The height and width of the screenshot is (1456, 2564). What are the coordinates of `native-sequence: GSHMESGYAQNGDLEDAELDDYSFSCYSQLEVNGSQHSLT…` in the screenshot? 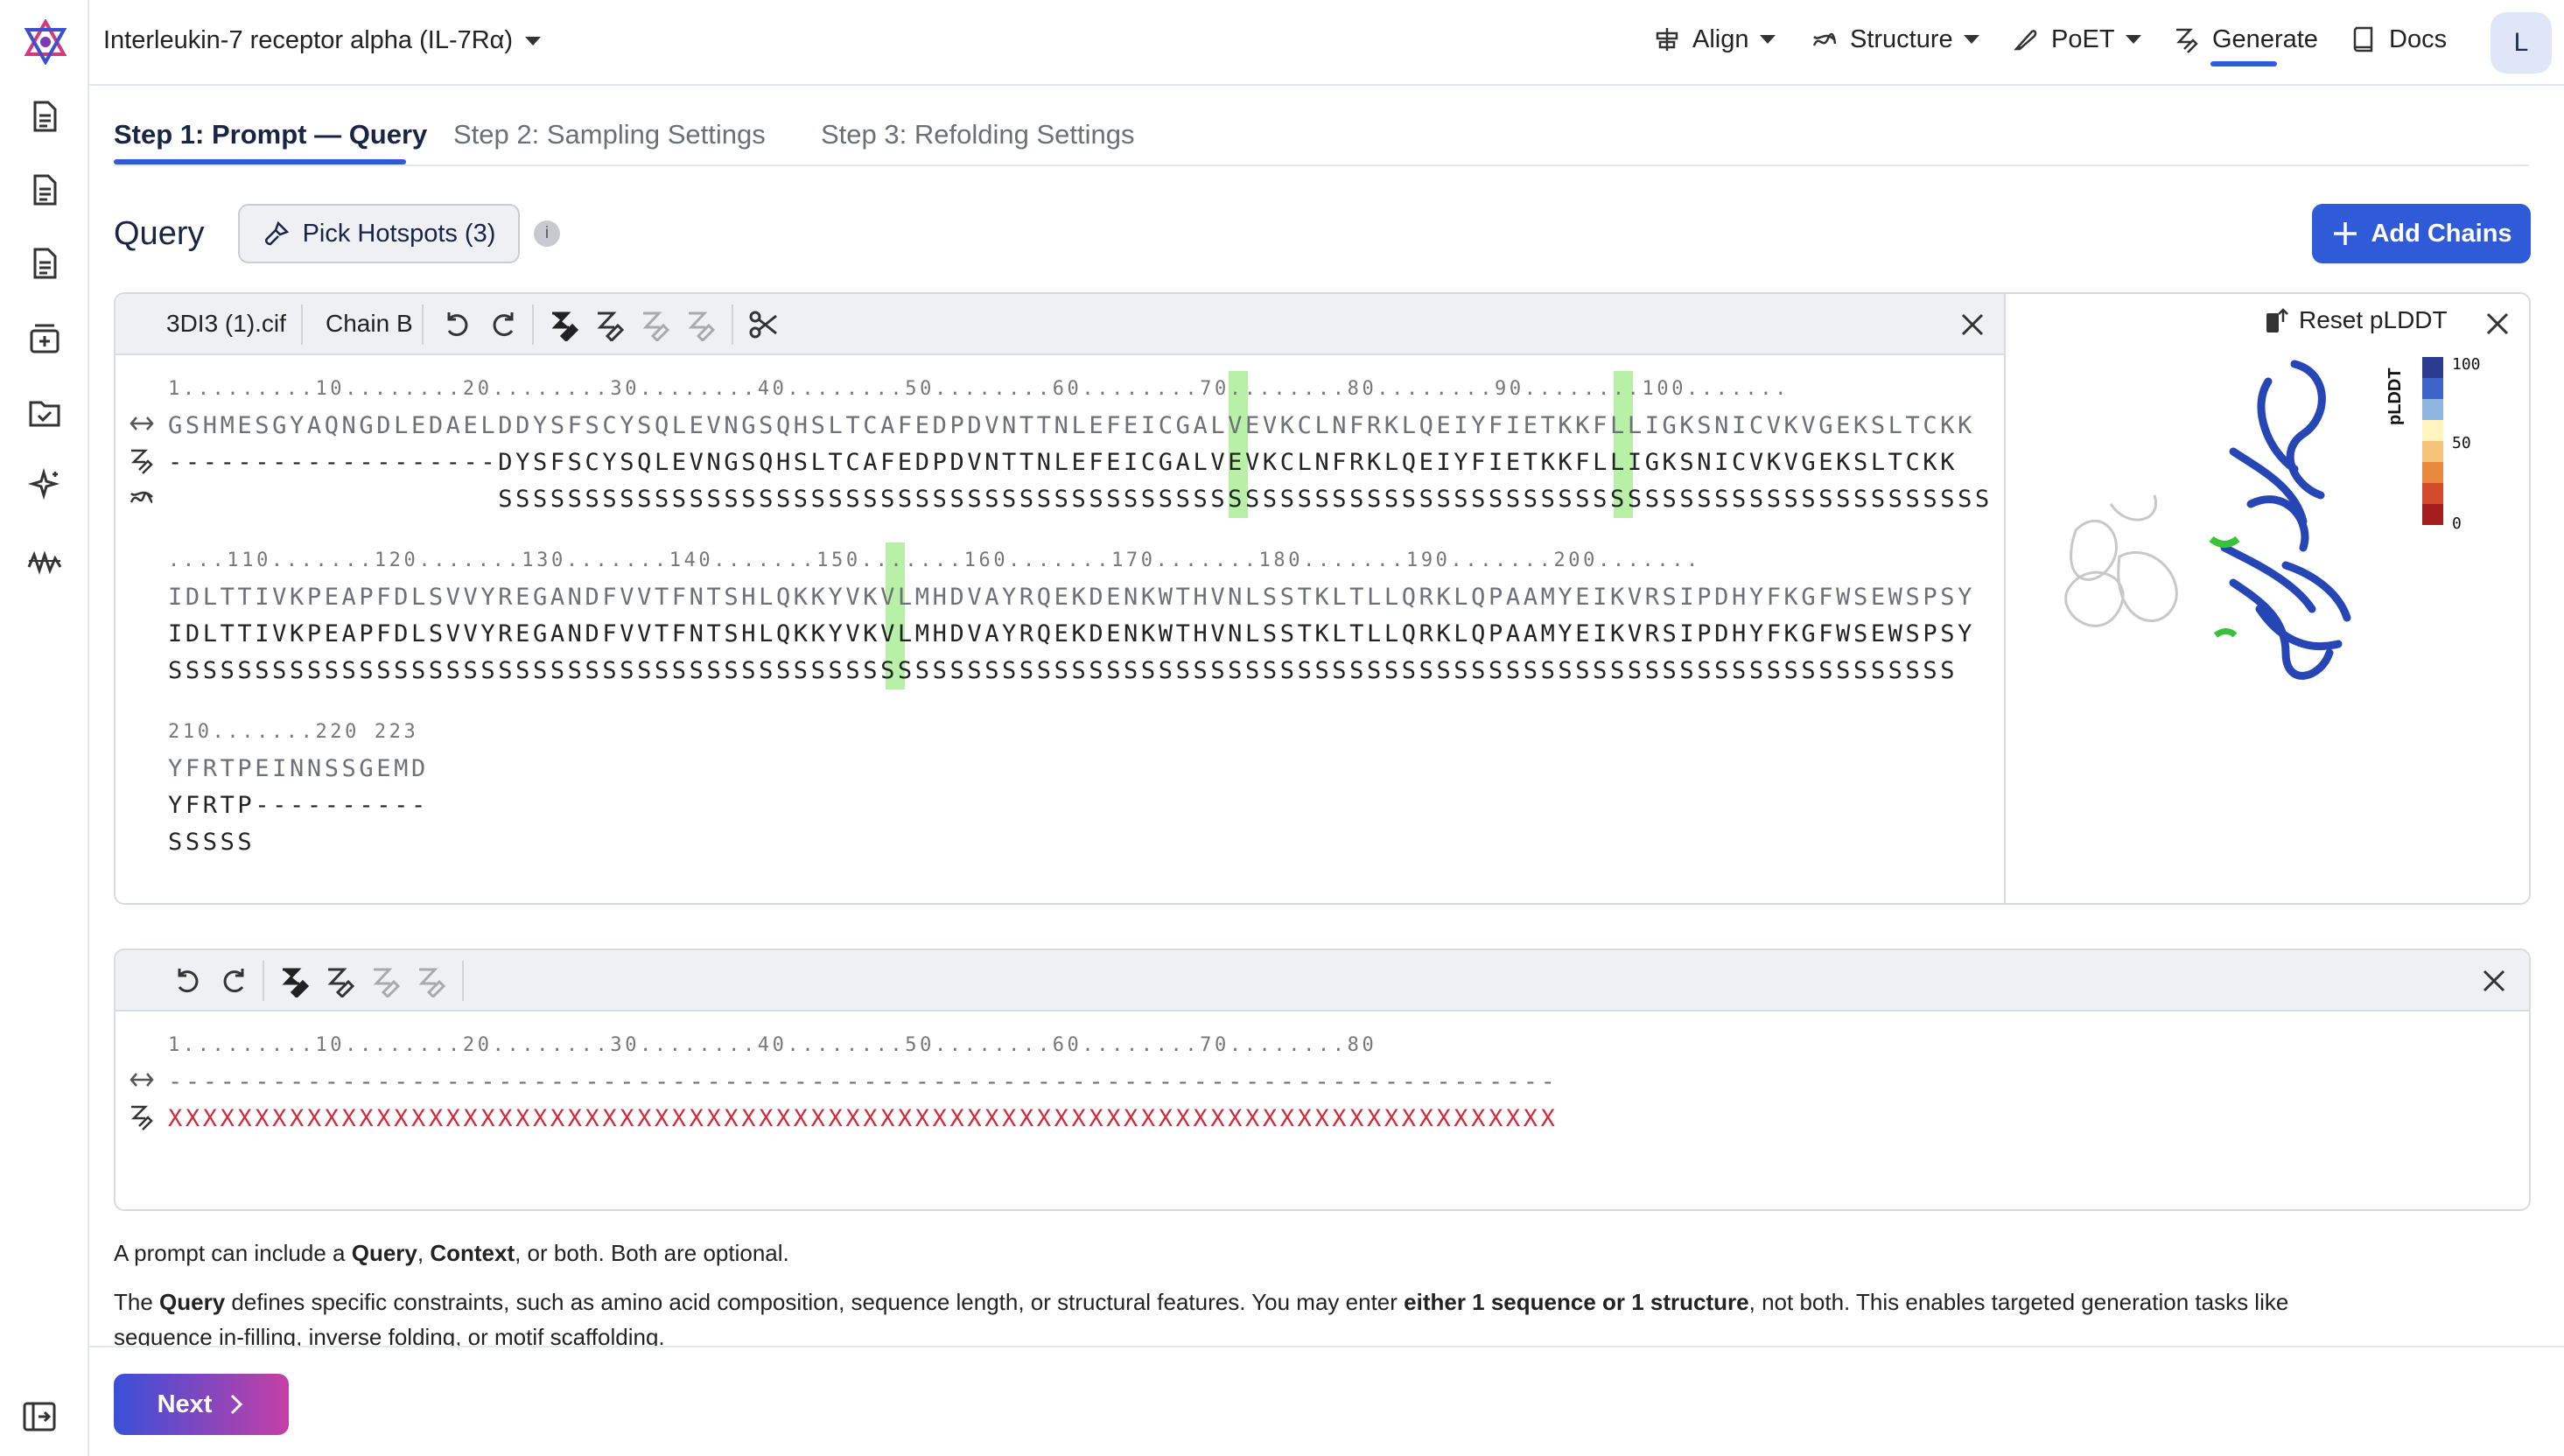 It's located at (1080, 426).